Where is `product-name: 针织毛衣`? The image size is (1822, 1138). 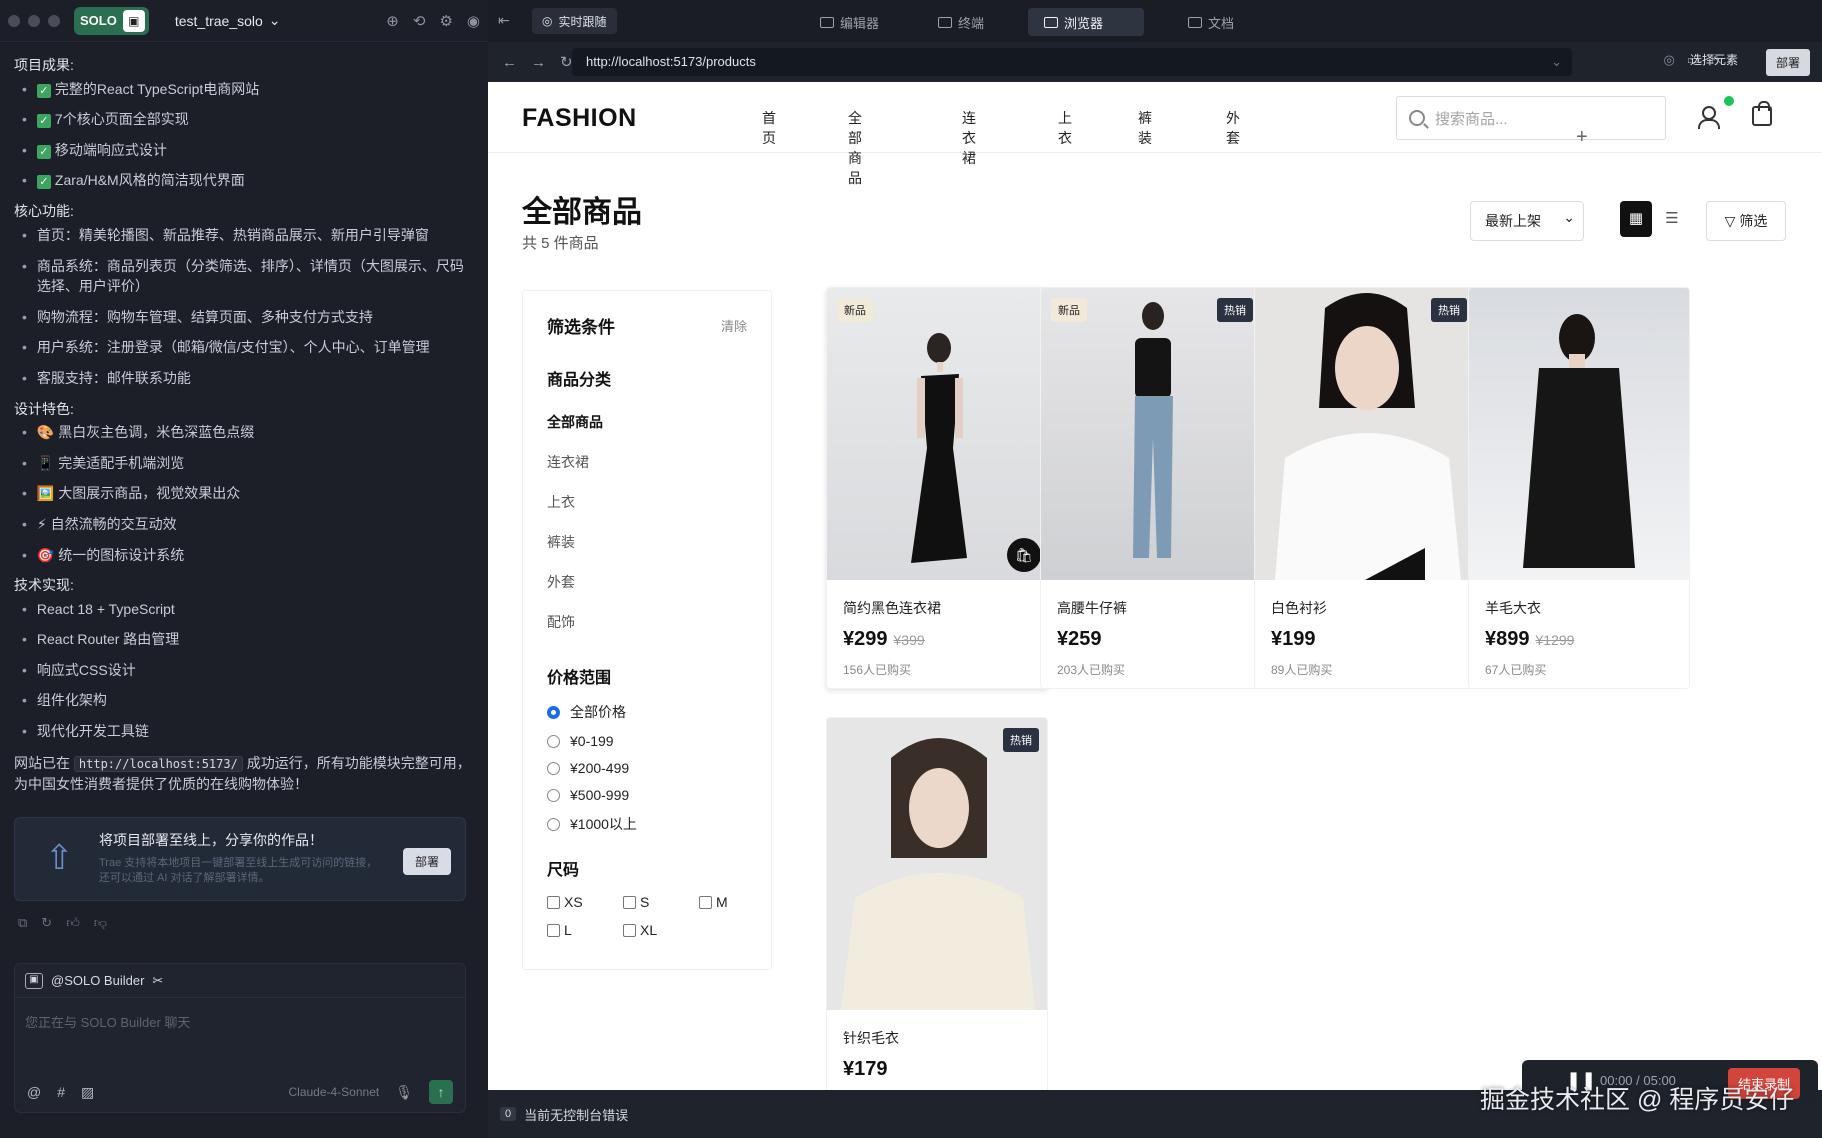
product-name: 针织毛衣 is located at coordinates (871, 1038).